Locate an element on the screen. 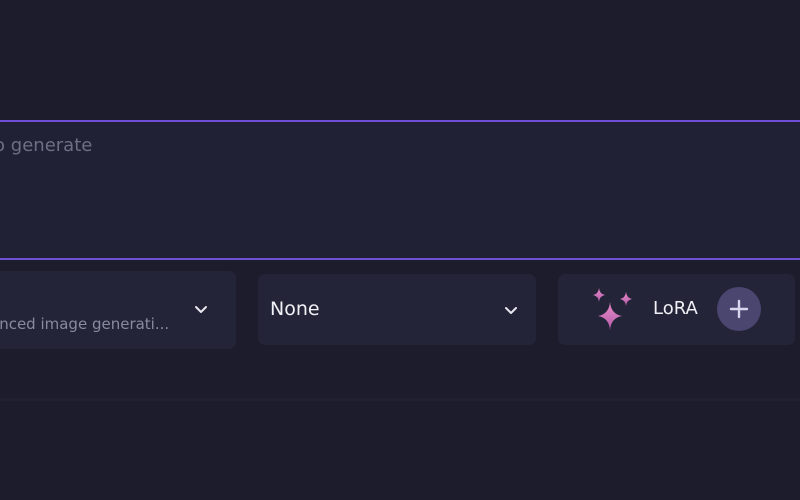 This screenshot has height=500, width=800. add-lora-button is located at coordinates (739, 309).